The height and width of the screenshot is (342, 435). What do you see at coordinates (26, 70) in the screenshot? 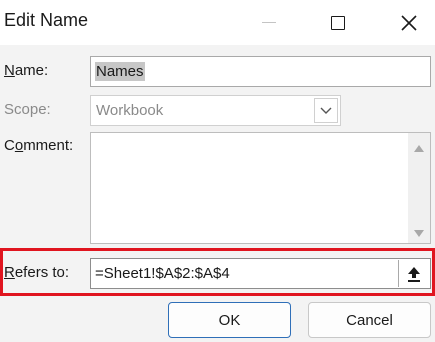
I see `name-label: Name:` at bounding box center [26, 70].